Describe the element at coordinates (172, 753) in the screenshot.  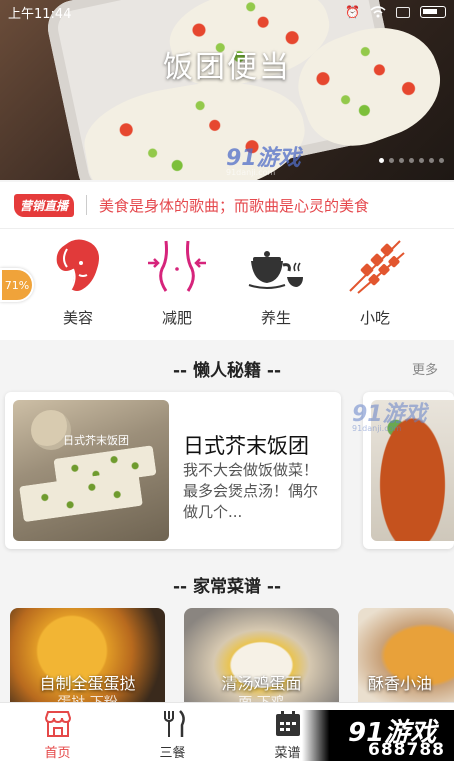
I see `tab-label: 三餐` at that location.